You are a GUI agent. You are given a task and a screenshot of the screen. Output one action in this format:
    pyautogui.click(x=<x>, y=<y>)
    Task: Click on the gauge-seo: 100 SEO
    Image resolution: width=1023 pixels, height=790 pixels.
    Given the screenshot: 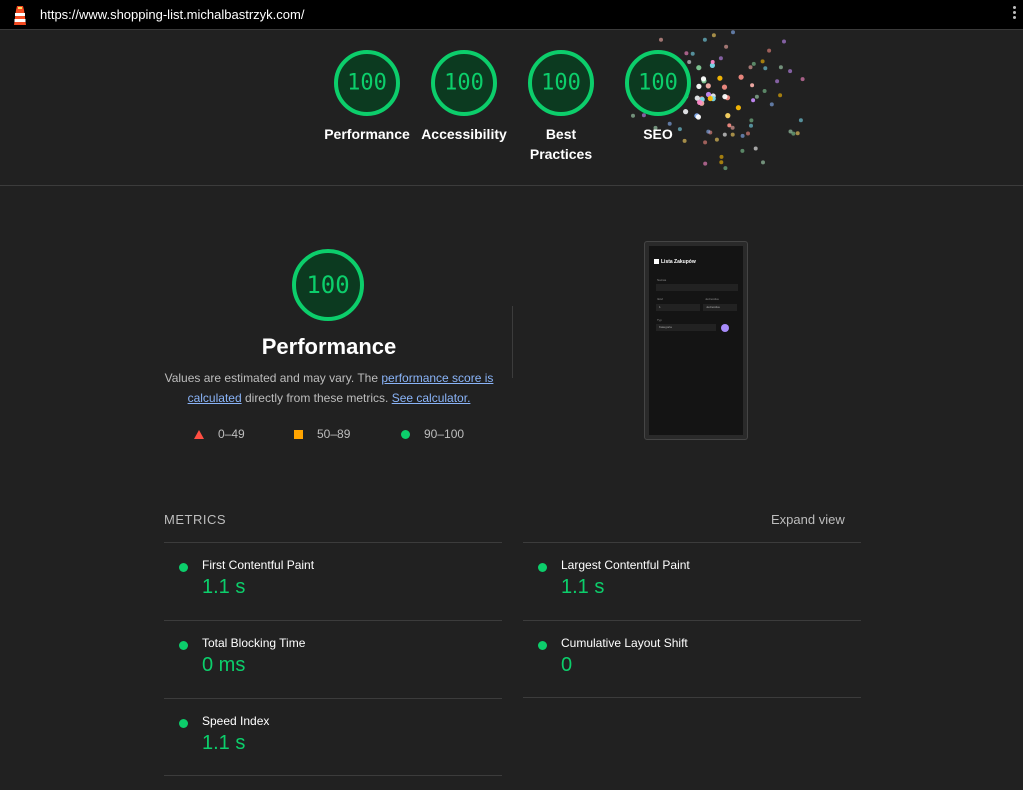 What is the action you would take?
    pyautogui.click(x=658, y=97)
    